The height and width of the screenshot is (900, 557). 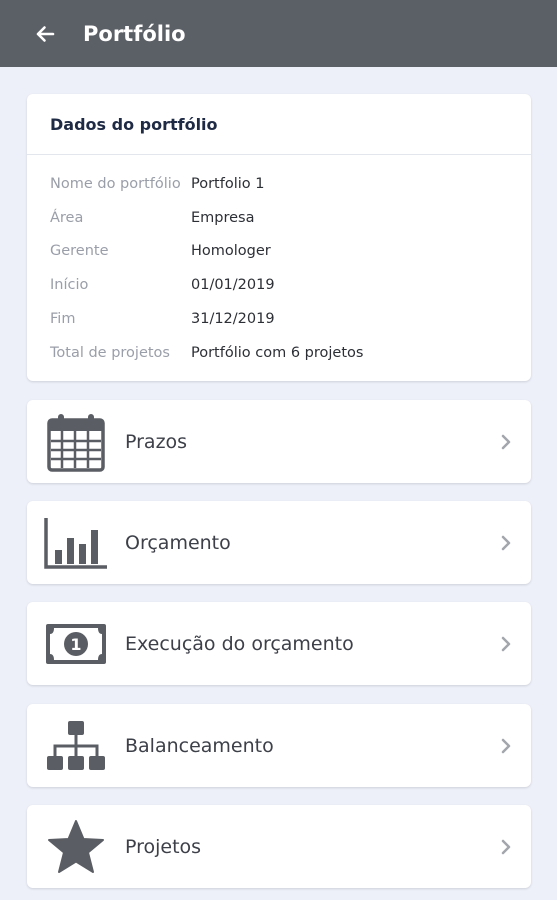 I want to click on info-row-name: Nome do portfólio Portfolio 1, so click(x=279, y=184).